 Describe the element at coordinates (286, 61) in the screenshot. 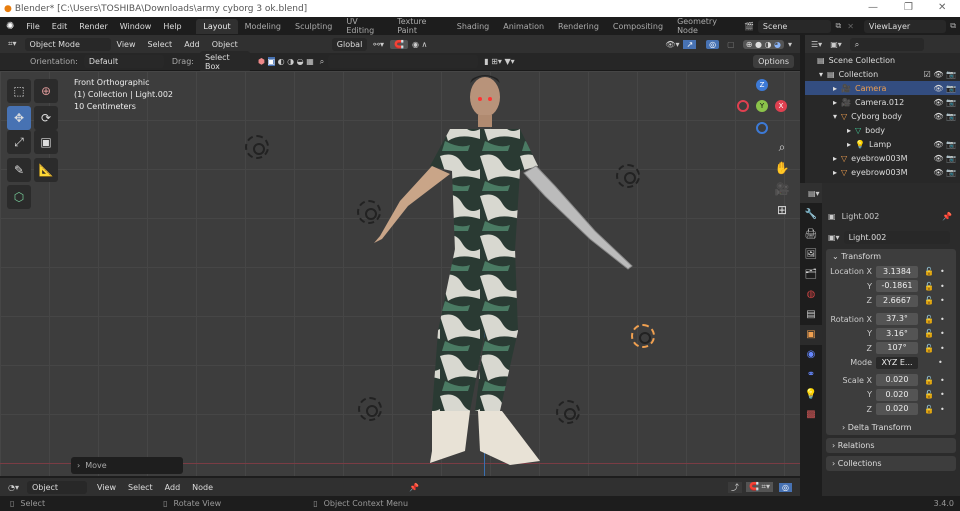

I see `select-mode-icons: ⬢ ▣ ◐ ◑ ◒ ▦` at that location.